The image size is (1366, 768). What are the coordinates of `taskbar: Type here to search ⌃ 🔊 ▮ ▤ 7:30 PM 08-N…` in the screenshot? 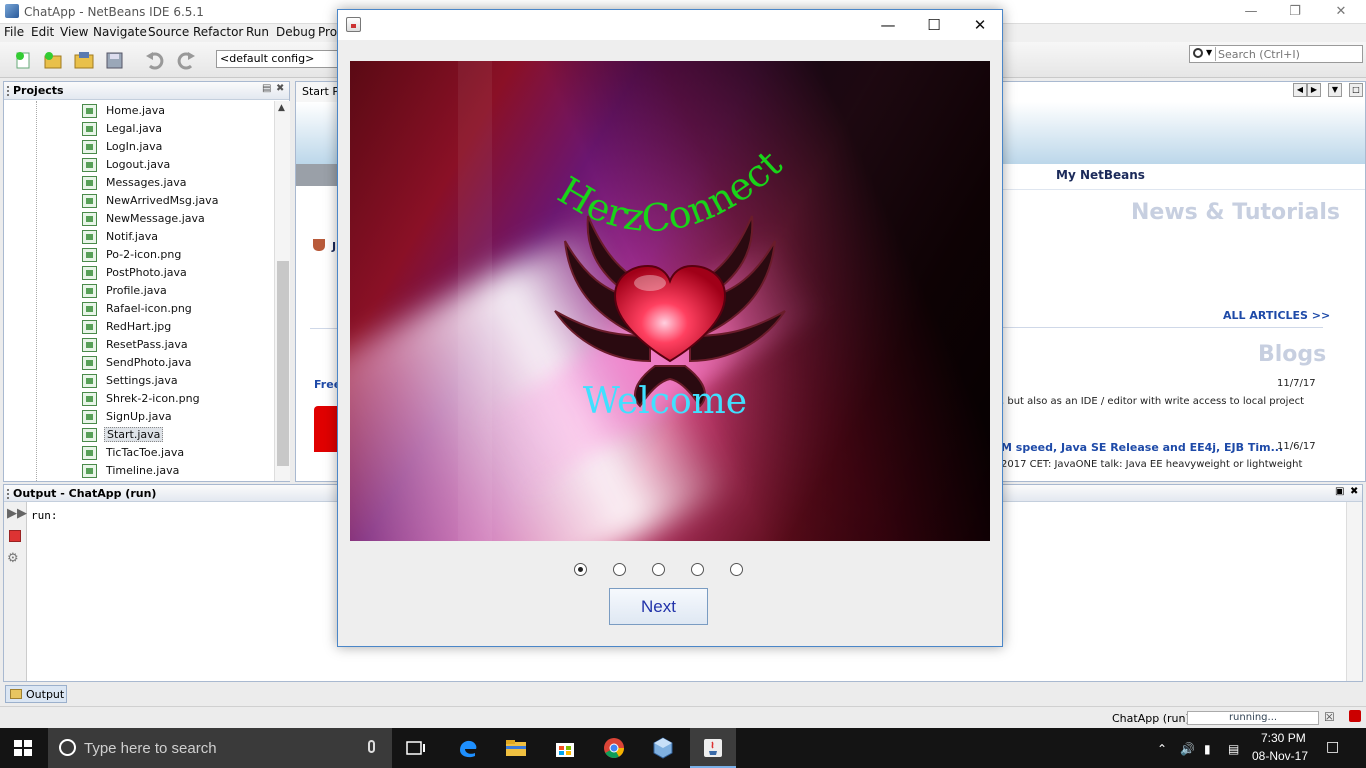 It's located at (683, 748).